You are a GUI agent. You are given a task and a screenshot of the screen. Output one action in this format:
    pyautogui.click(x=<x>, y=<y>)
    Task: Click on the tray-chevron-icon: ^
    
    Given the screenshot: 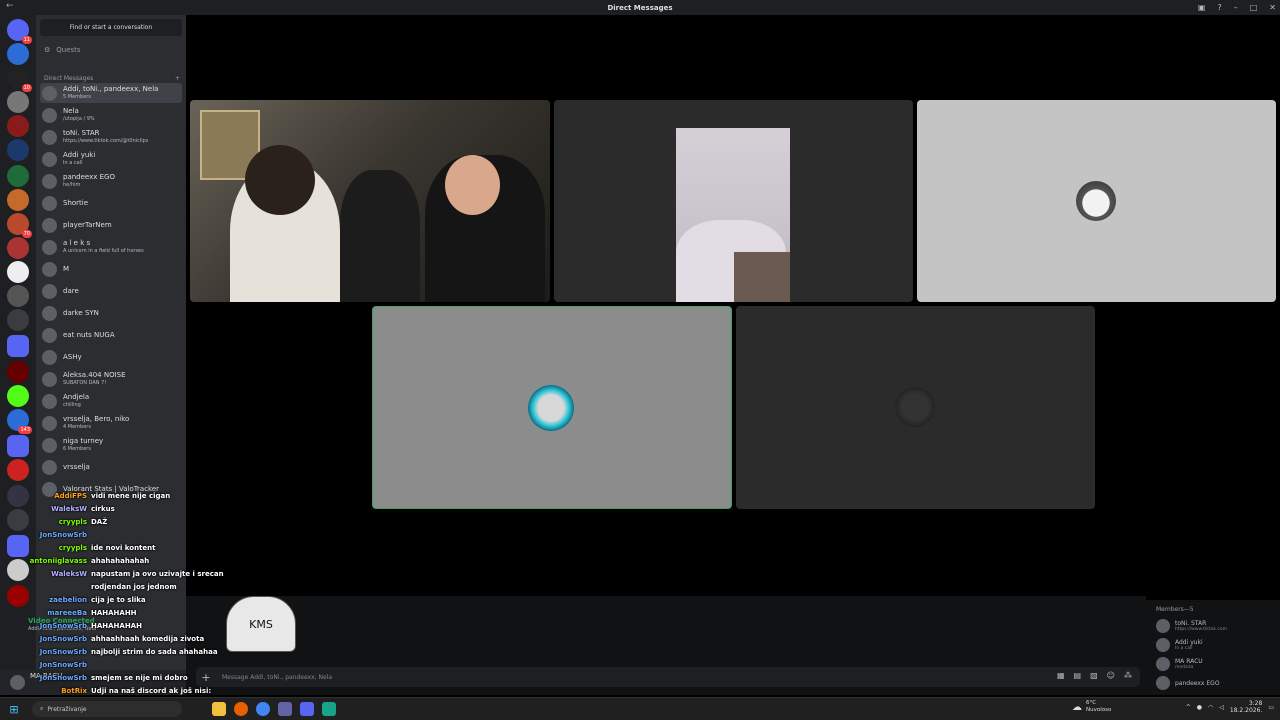 What is the action you would take?
    pyautogui.click(x=1188, y=707)
    